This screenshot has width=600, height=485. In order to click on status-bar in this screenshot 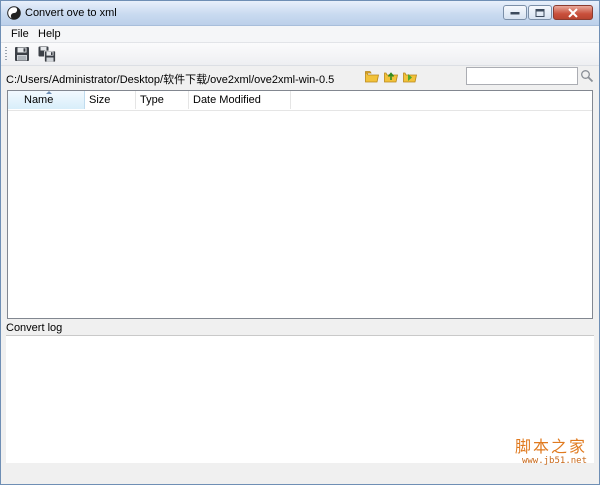, I will do `click(300, 473)`.